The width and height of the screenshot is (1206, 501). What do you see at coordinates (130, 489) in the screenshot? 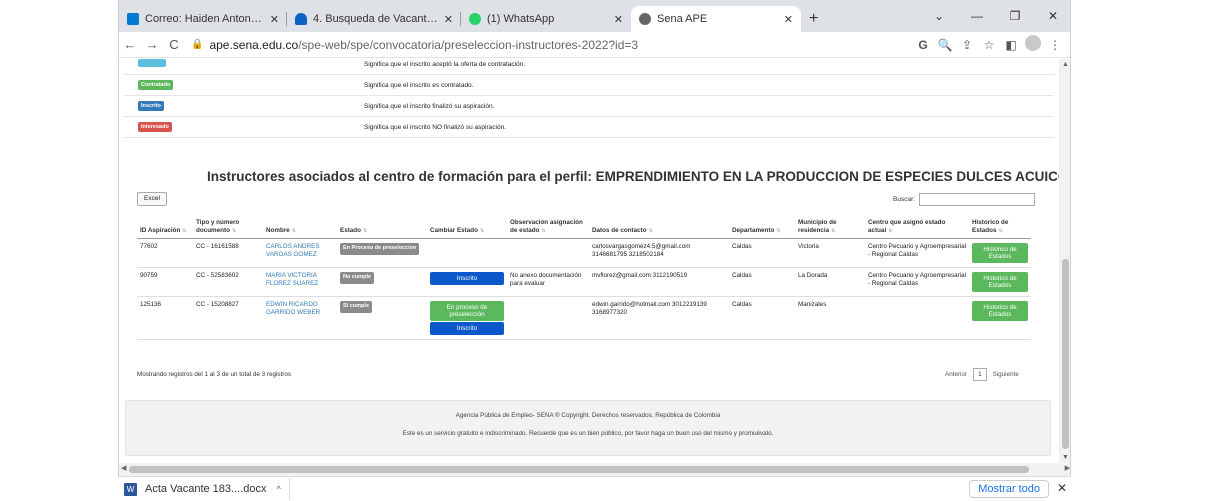
I see `word-doc-icon: W` at bounding box center [130, 489].